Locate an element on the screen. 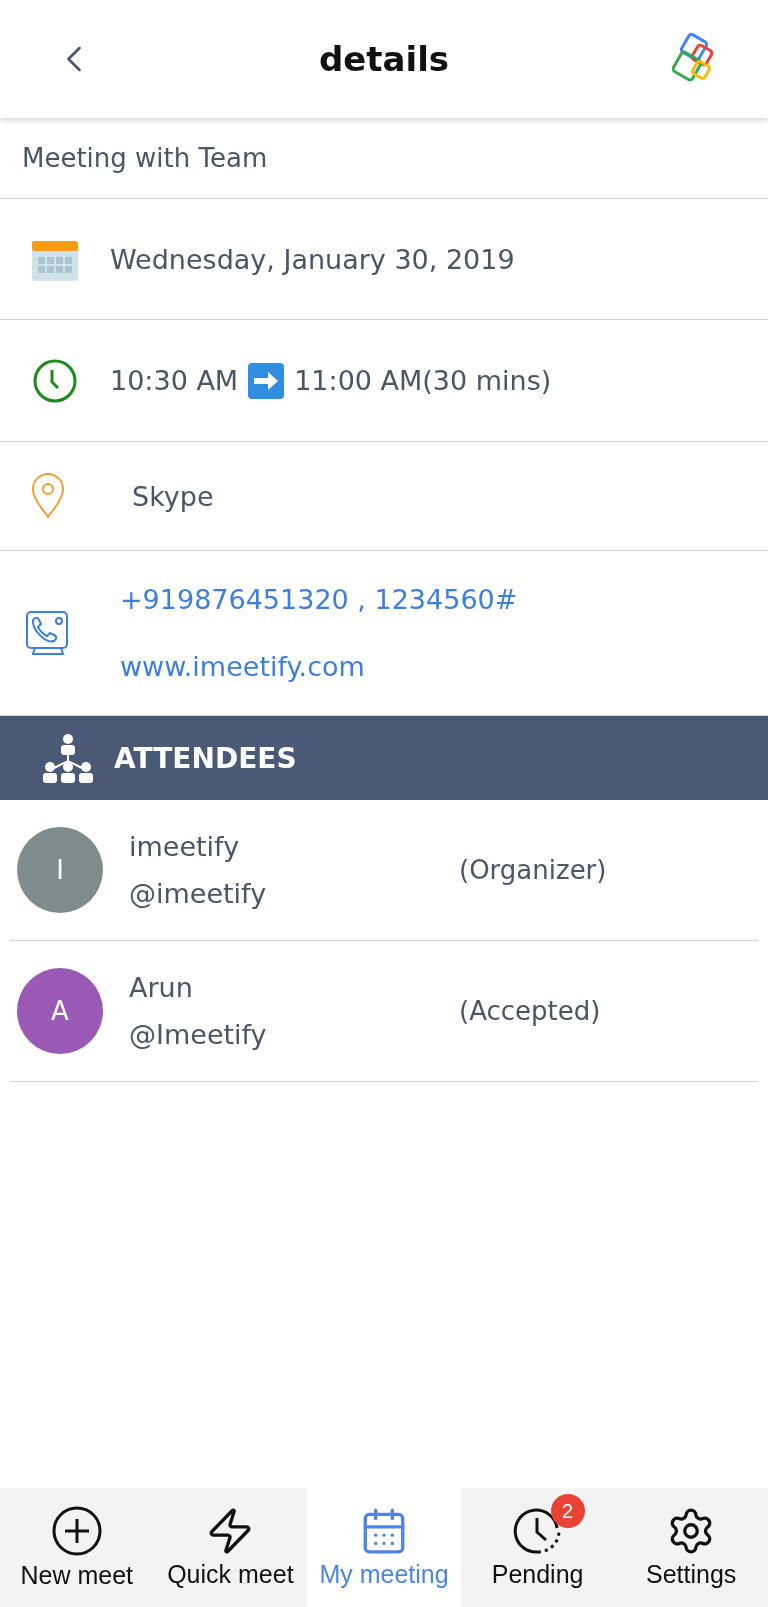 This screenshot has width=768, height=1607. meeting-date: Wednesday, January 30, 2019 is located at coordinates (312, 259).